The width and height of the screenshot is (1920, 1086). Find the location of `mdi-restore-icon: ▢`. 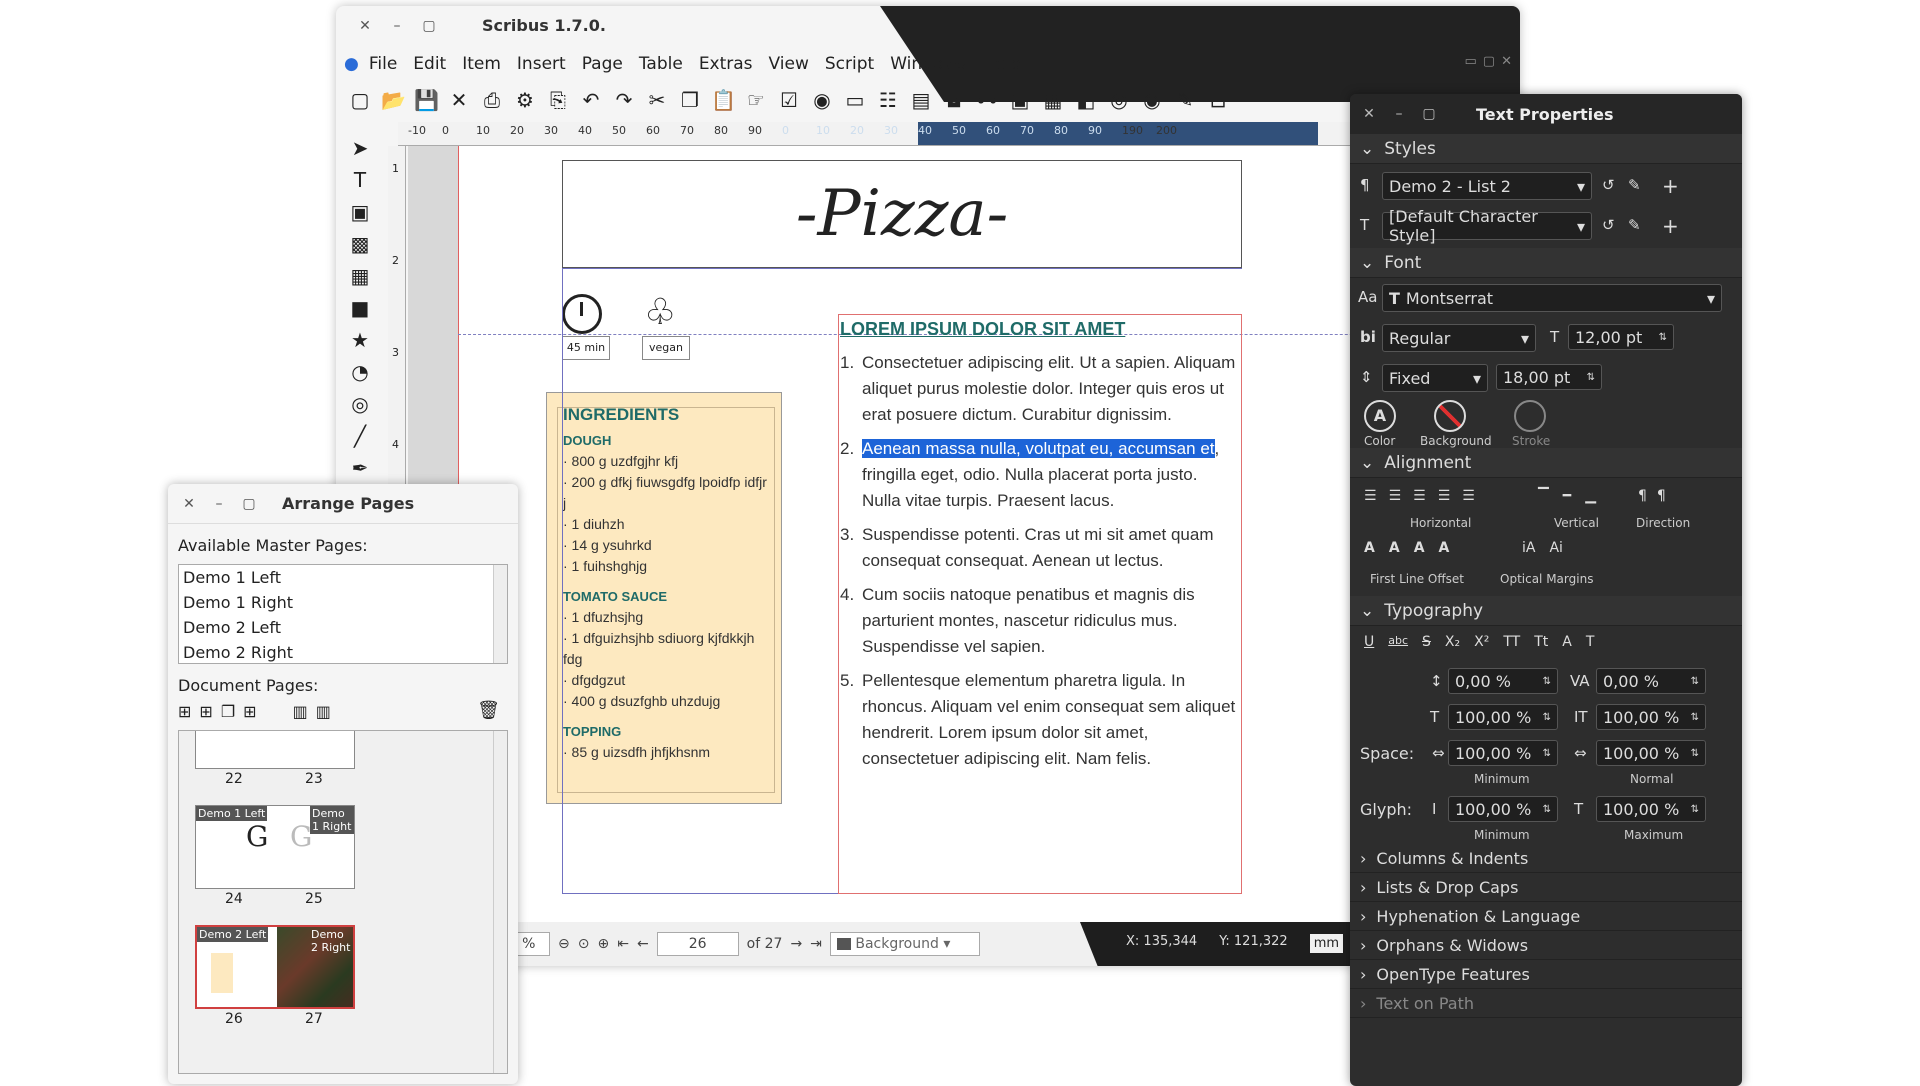

mdi-restore-icon: ▢ is located at coordinates (1489, 61).